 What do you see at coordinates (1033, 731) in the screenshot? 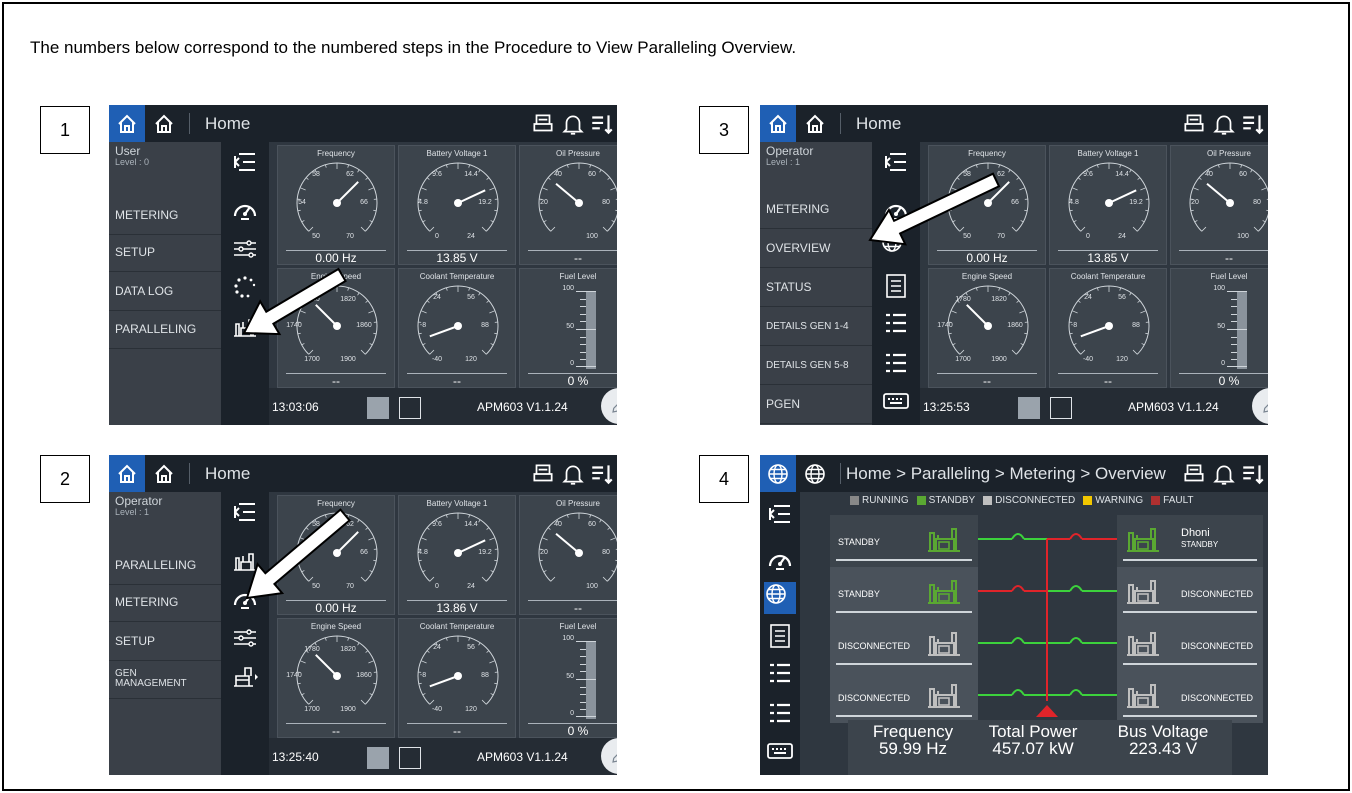
I see `readout-label: Total Power` at bounding box center [1033, 731].